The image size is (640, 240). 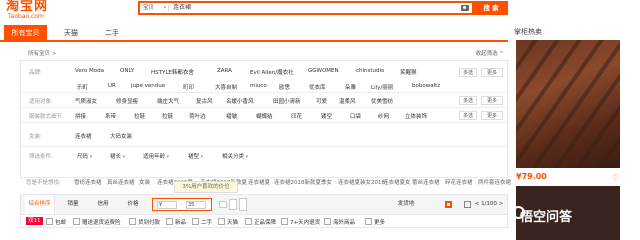 What do you see at coordinates (73, 204) in the screenshot?
I see `sort-sales: 销量` at bounding box center [73, 204].